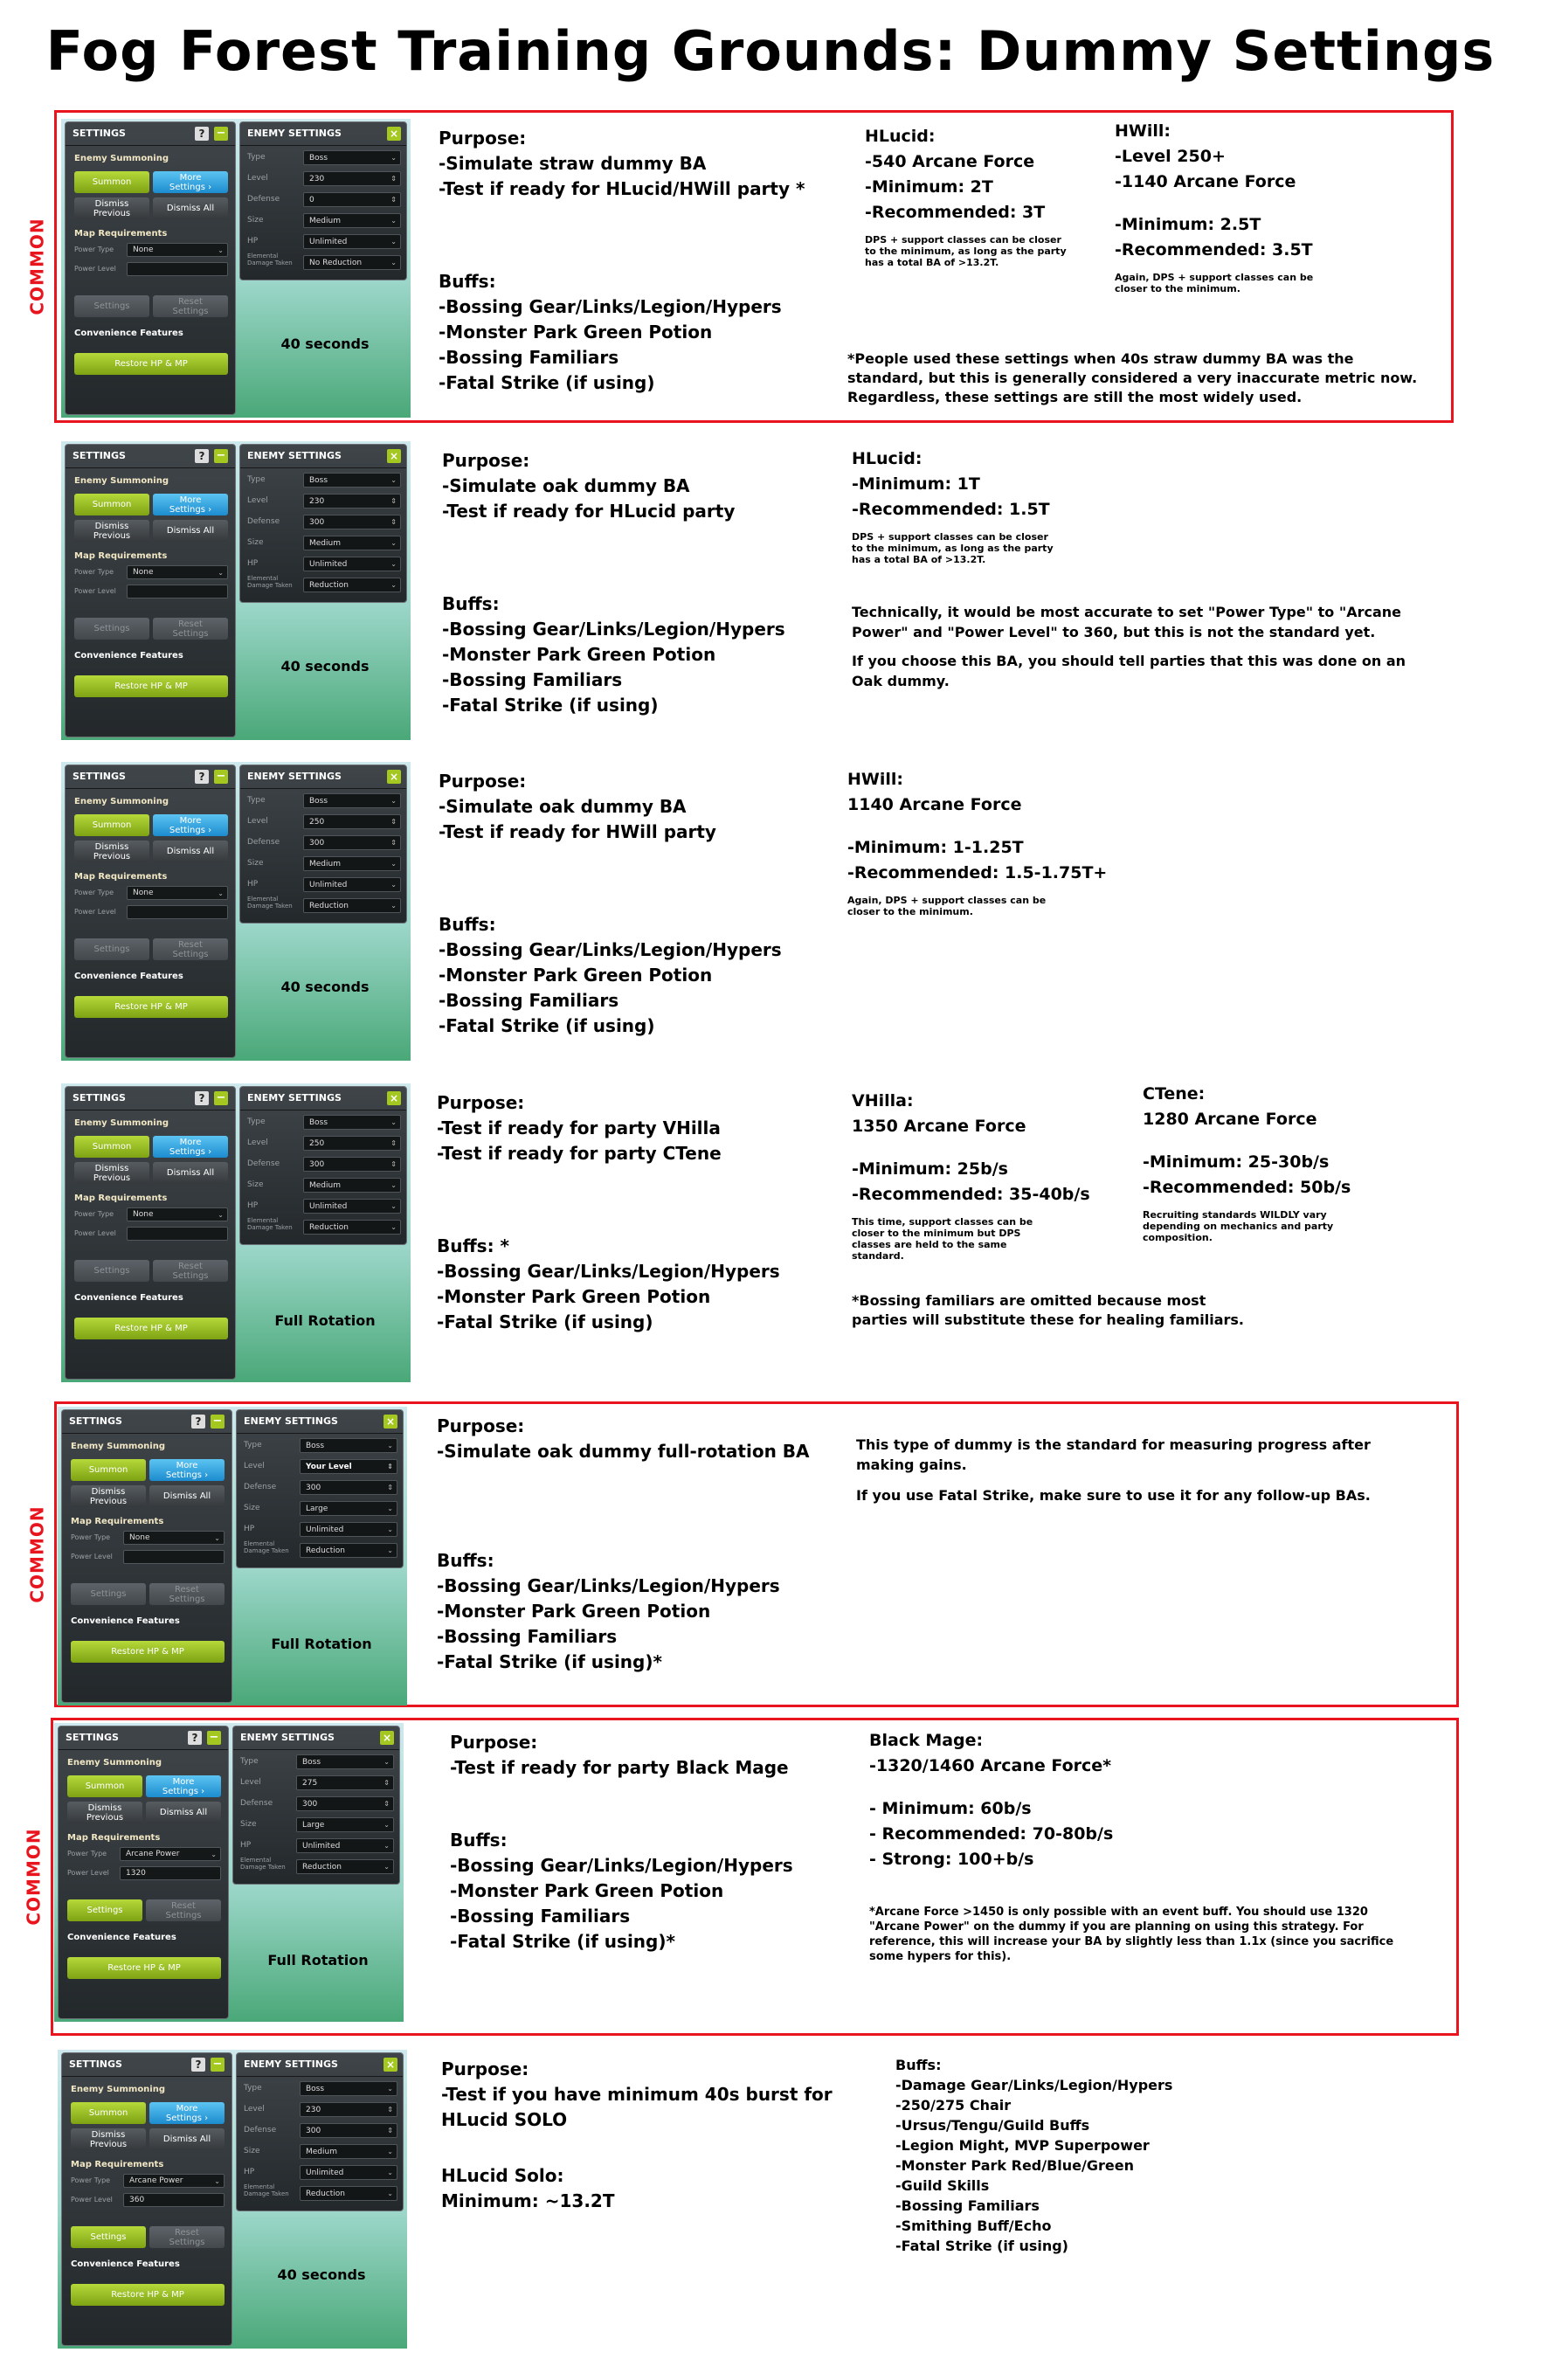 Image resolution: width=1541 pixels, height=2380 pixels. What do you see at coordinates (352, 262) in the screenshot?
I see `elemental-select: No Reduction ⌄` at bounding box center [352, 262].